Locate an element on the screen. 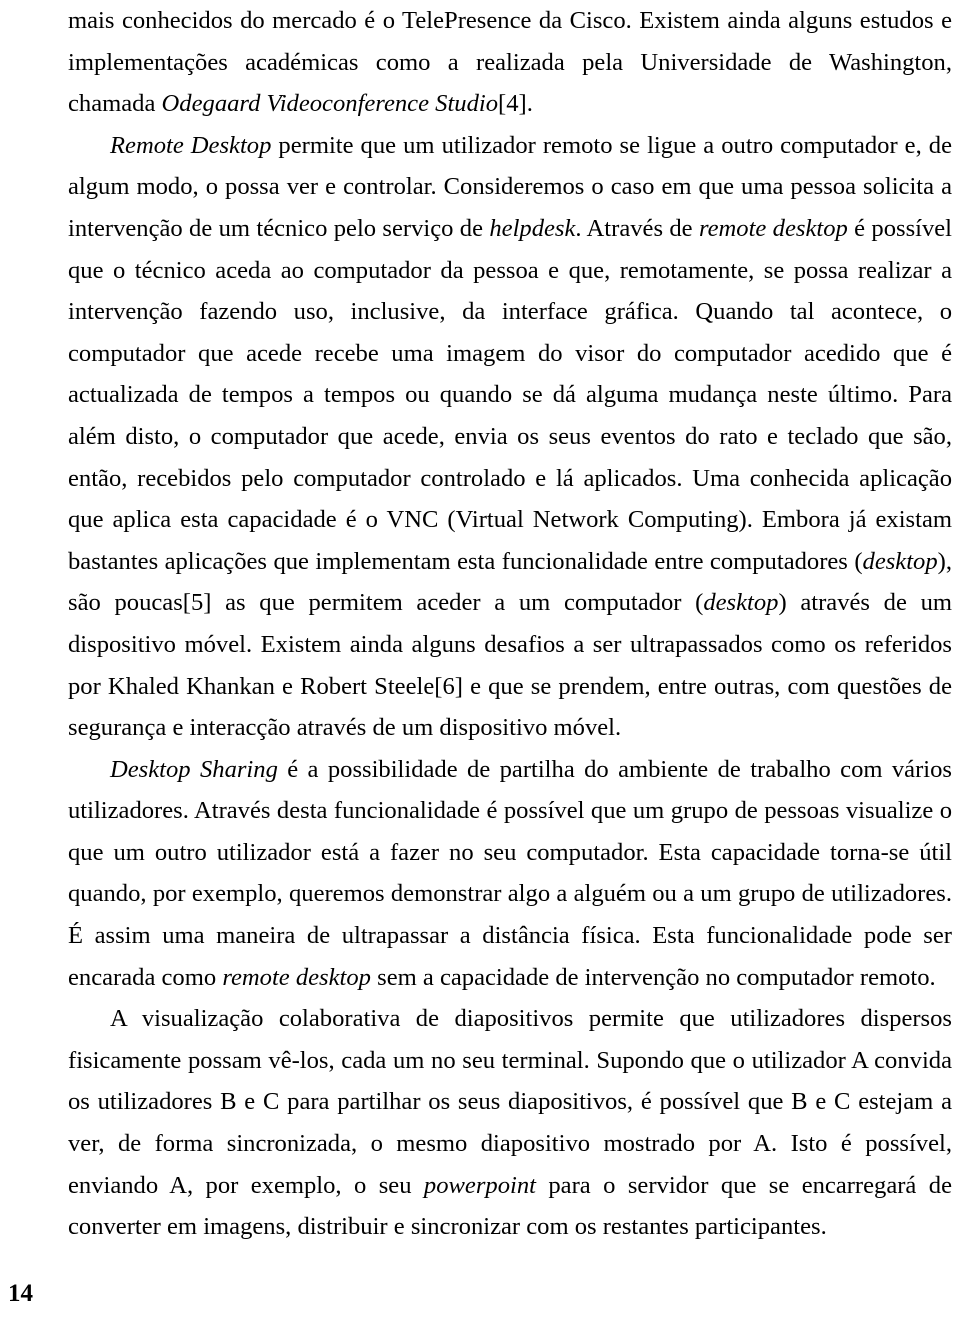  italic-term: Desktop Sharing is located at coordinates (194, 769).